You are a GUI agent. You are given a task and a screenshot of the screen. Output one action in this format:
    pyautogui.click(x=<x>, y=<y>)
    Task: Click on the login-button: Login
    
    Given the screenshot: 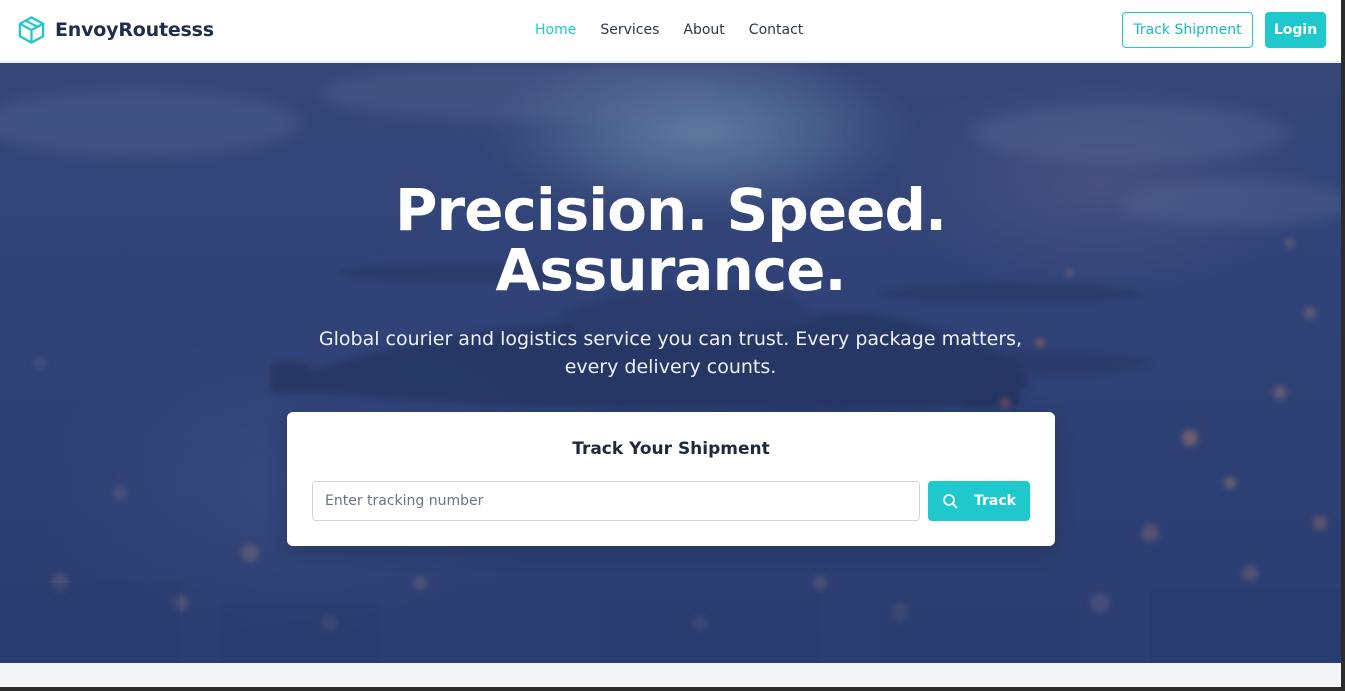 What is the action you would take?
    pyautogui.click(x=1295, y=30)
    